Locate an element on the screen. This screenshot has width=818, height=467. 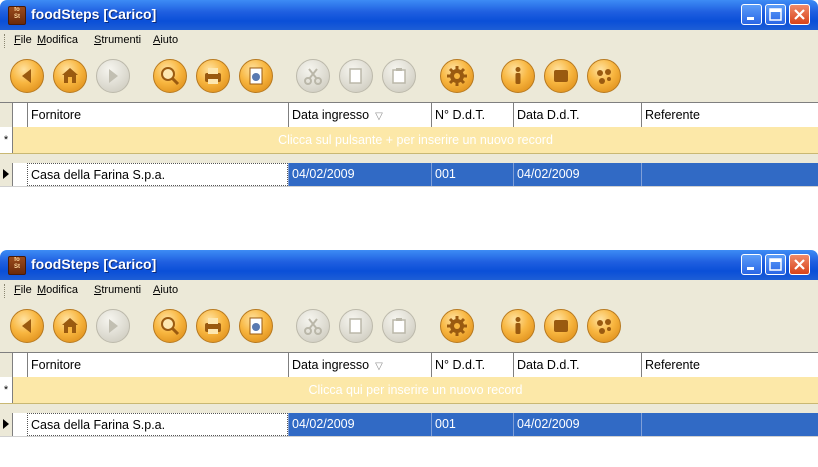
settings-icon is located at coordinates (457, 326).